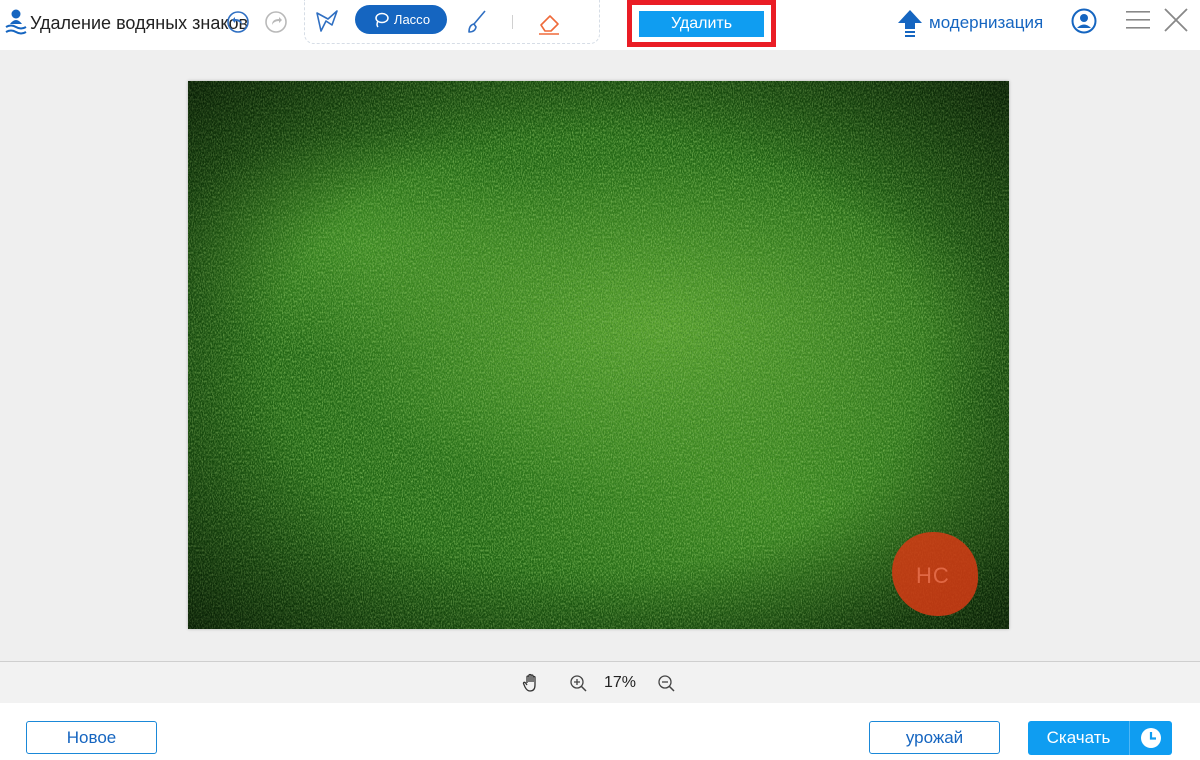  What do you see at coordinates (1176, 20) in the screenshot?
I see `close-icon` at bounding box center [1176, 20].